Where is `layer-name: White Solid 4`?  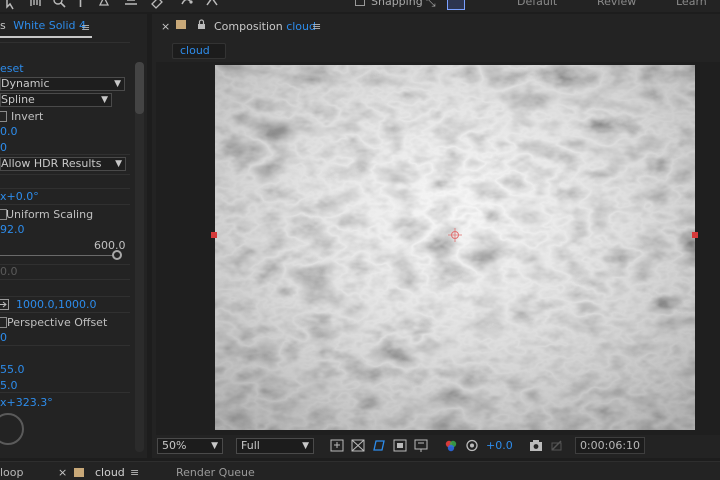
layer-name: White Solid 4 is located at coordinates (50, 25).